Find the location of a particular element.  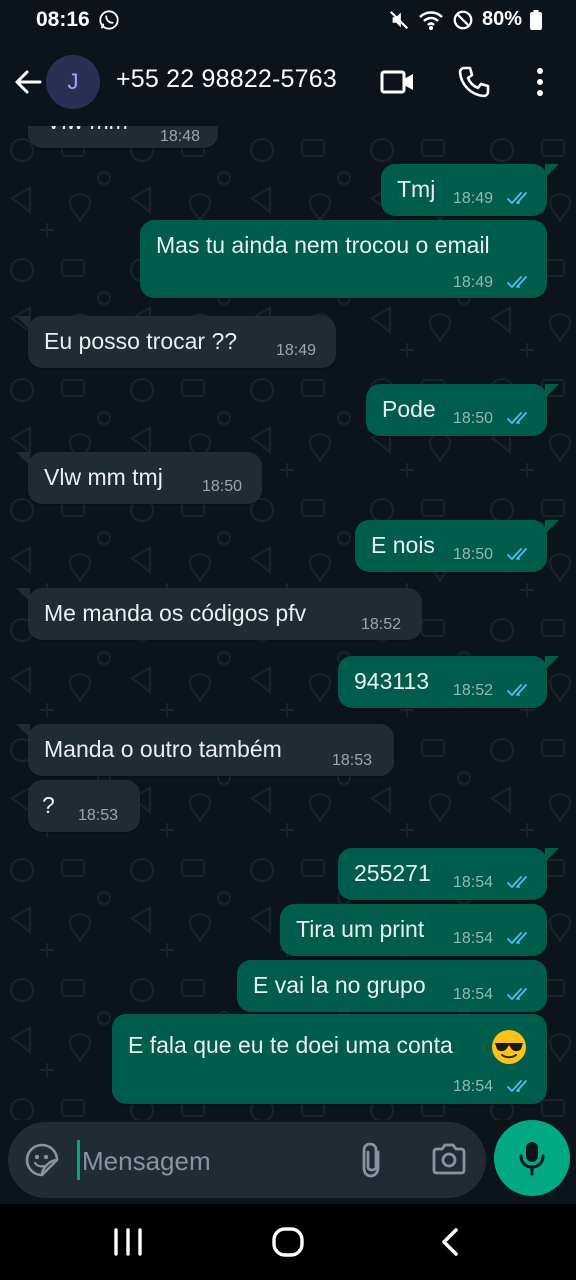

battery-icon is located at coordinates (536, 19).